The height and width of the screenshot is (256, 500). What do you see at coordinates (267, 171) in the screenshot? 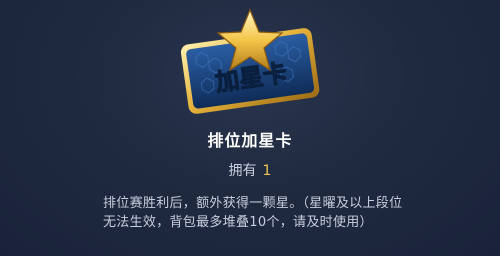
I see `own-count: 1` at bounding box center [267, 171].